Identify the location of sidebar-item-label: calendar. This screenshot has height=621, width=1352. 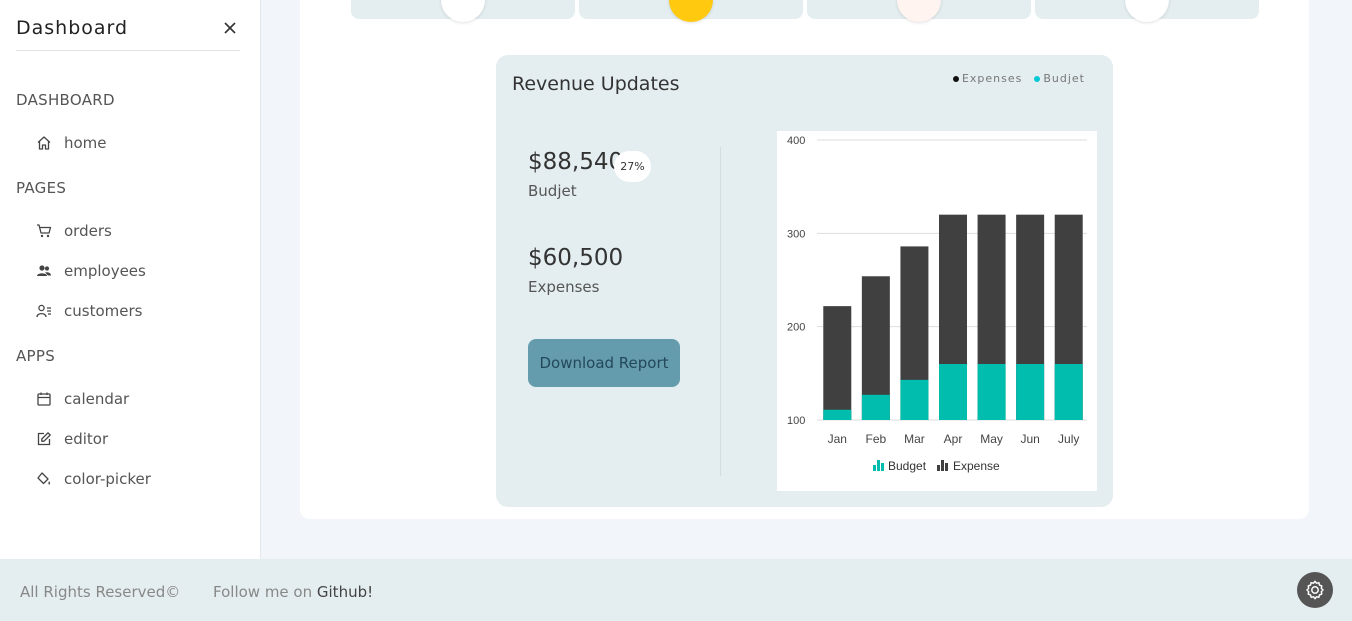
(97, 399).